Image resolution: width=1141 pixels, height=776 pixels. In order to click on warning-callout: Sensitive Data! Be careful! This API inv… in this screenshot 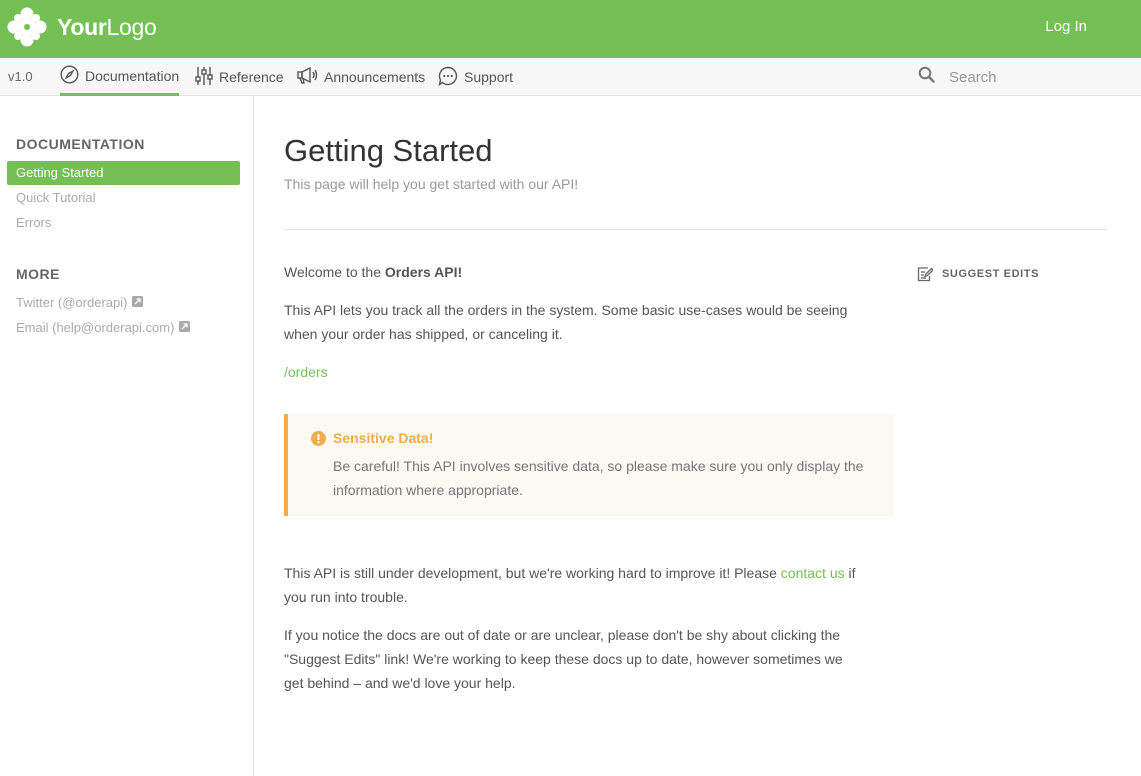, I will do `click(589, 465)`.